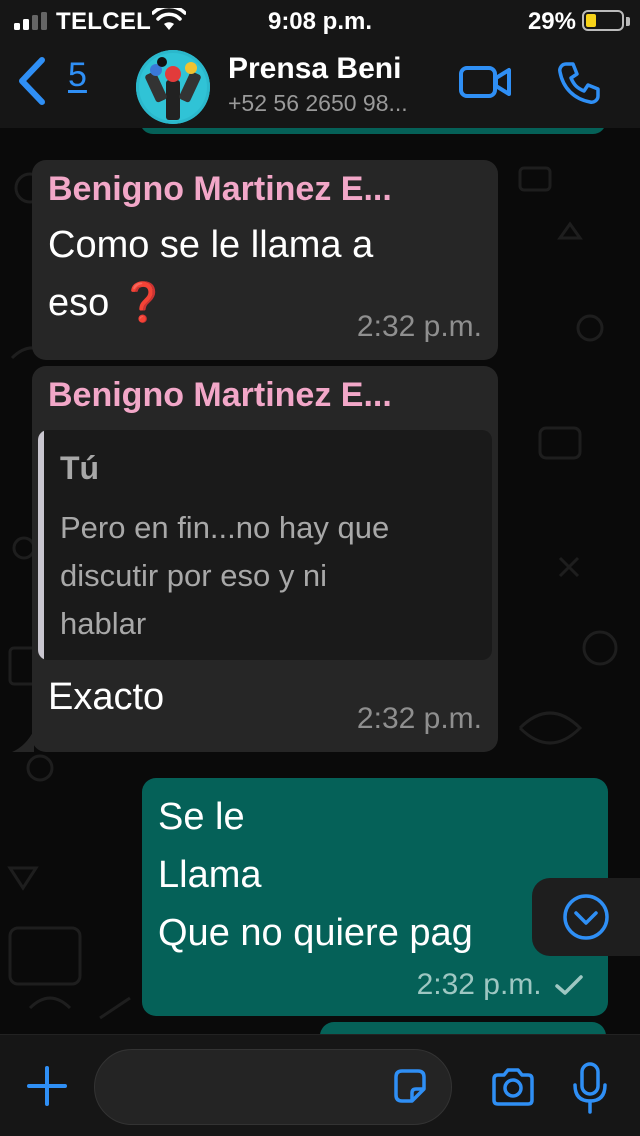 The width and height of the screenshot is (640, 1136). I want to click on back-chevron-icon, so click(32, 81).